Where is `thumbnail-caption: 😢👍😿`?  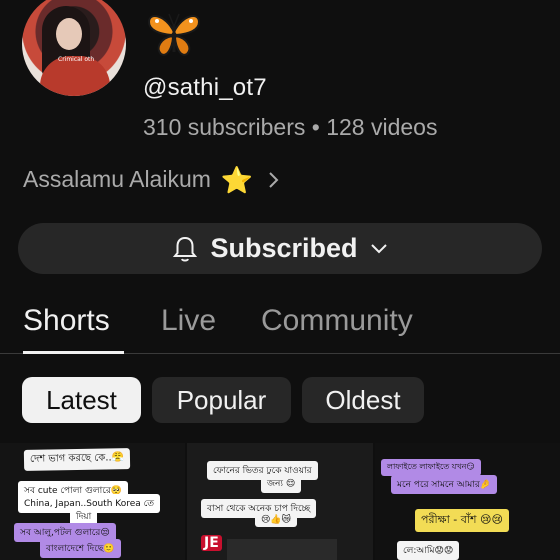
thumbnail-caption: 😢👍😿 is located at coordinates (276, 520).